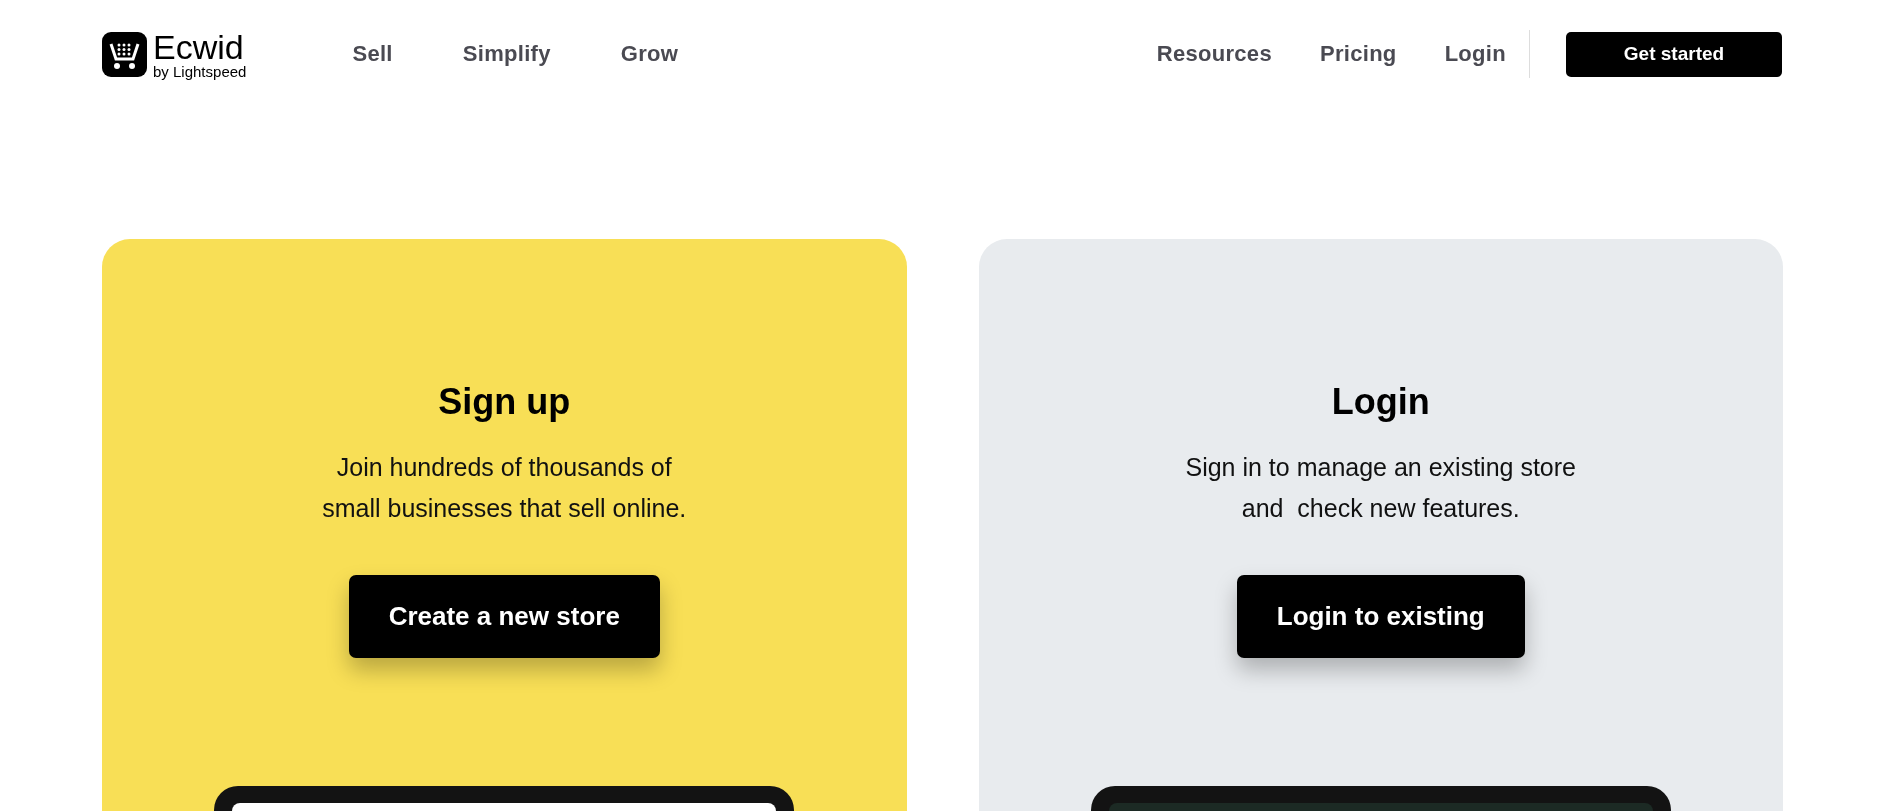 The width and height of the screenshot is (1884, 811). Describe the element at coordinates (1380, 402) in the screenshot. I see `card-title: Login` at that location.